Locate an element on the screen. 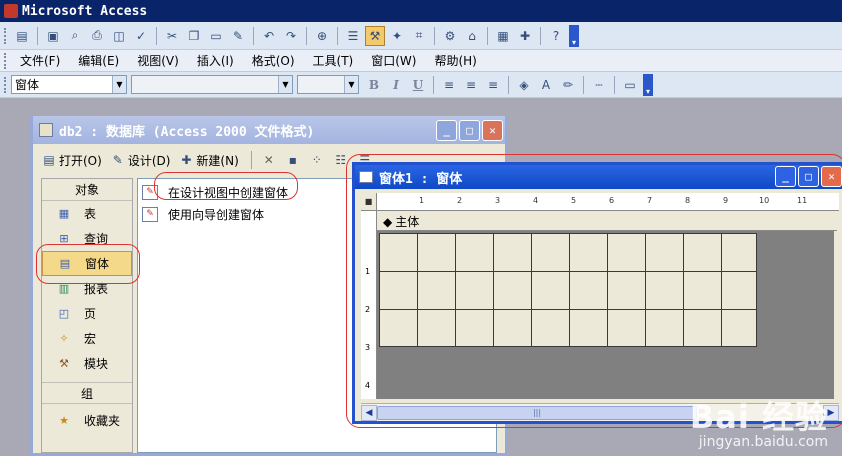 This screenshot has width=842, height=456. wizard-icon: ✎ is located at coordinates (150, 214).